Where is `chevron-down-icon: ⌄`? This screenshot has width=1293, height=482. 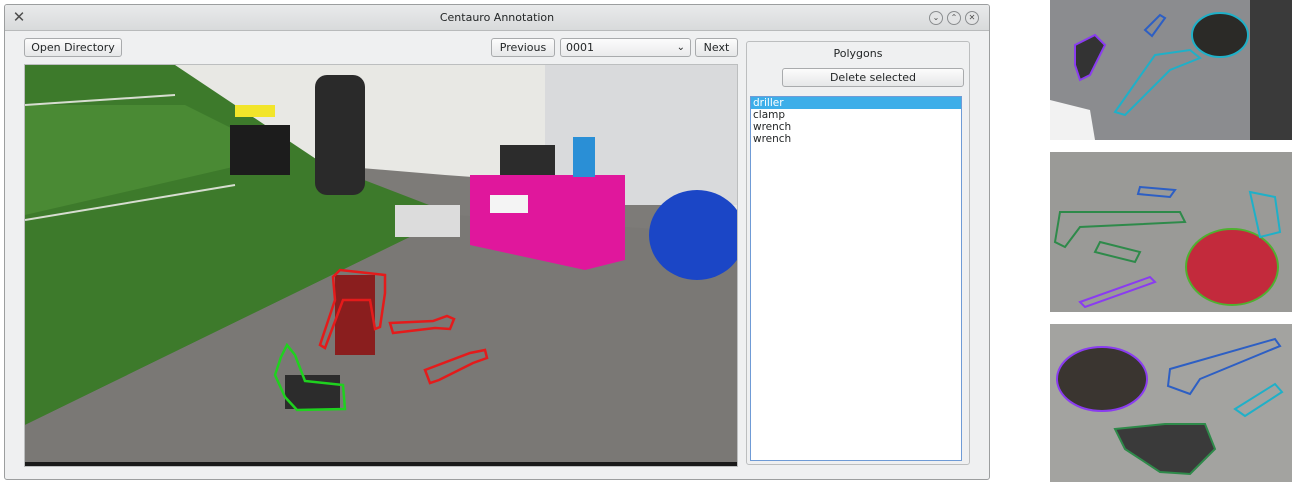 chevron-down-icon: ⌄ is located at coordinates (680, 47).